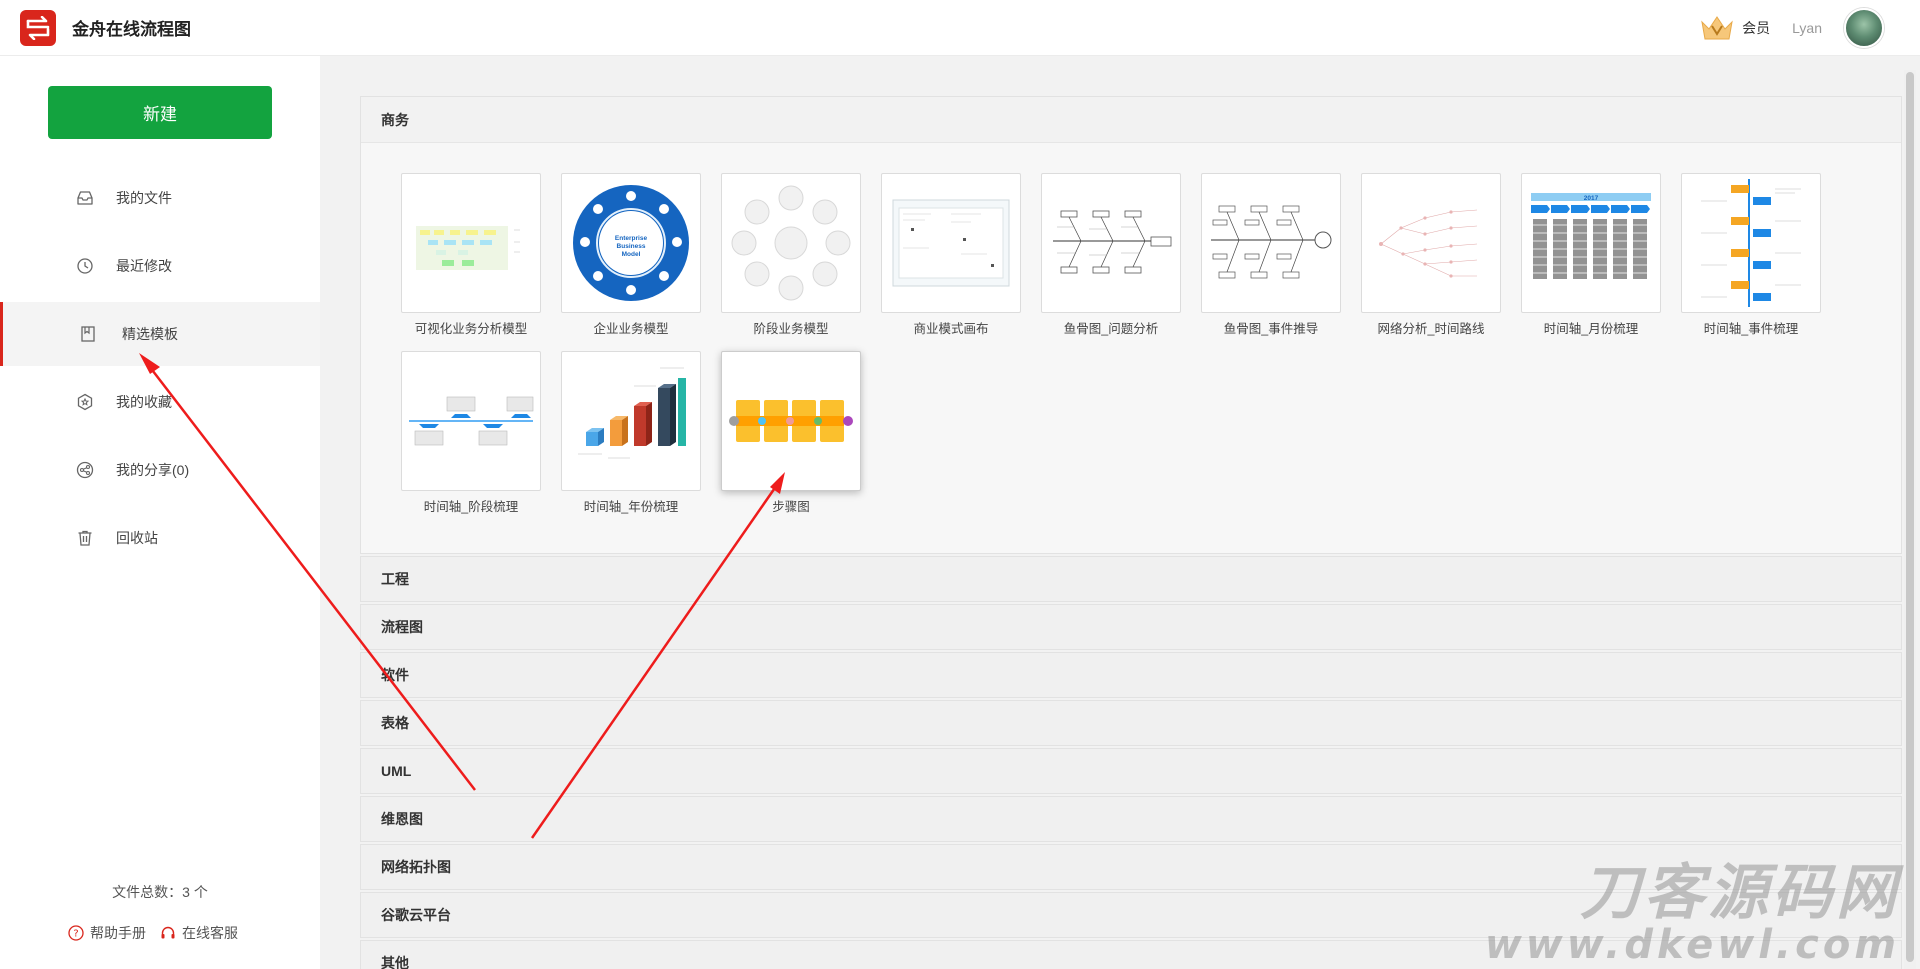 The width and height of the screenshot is (1920, 969). Describe the element at coordinates (631, 246) in the screenshot. I see `svg-text: Business` at that location.